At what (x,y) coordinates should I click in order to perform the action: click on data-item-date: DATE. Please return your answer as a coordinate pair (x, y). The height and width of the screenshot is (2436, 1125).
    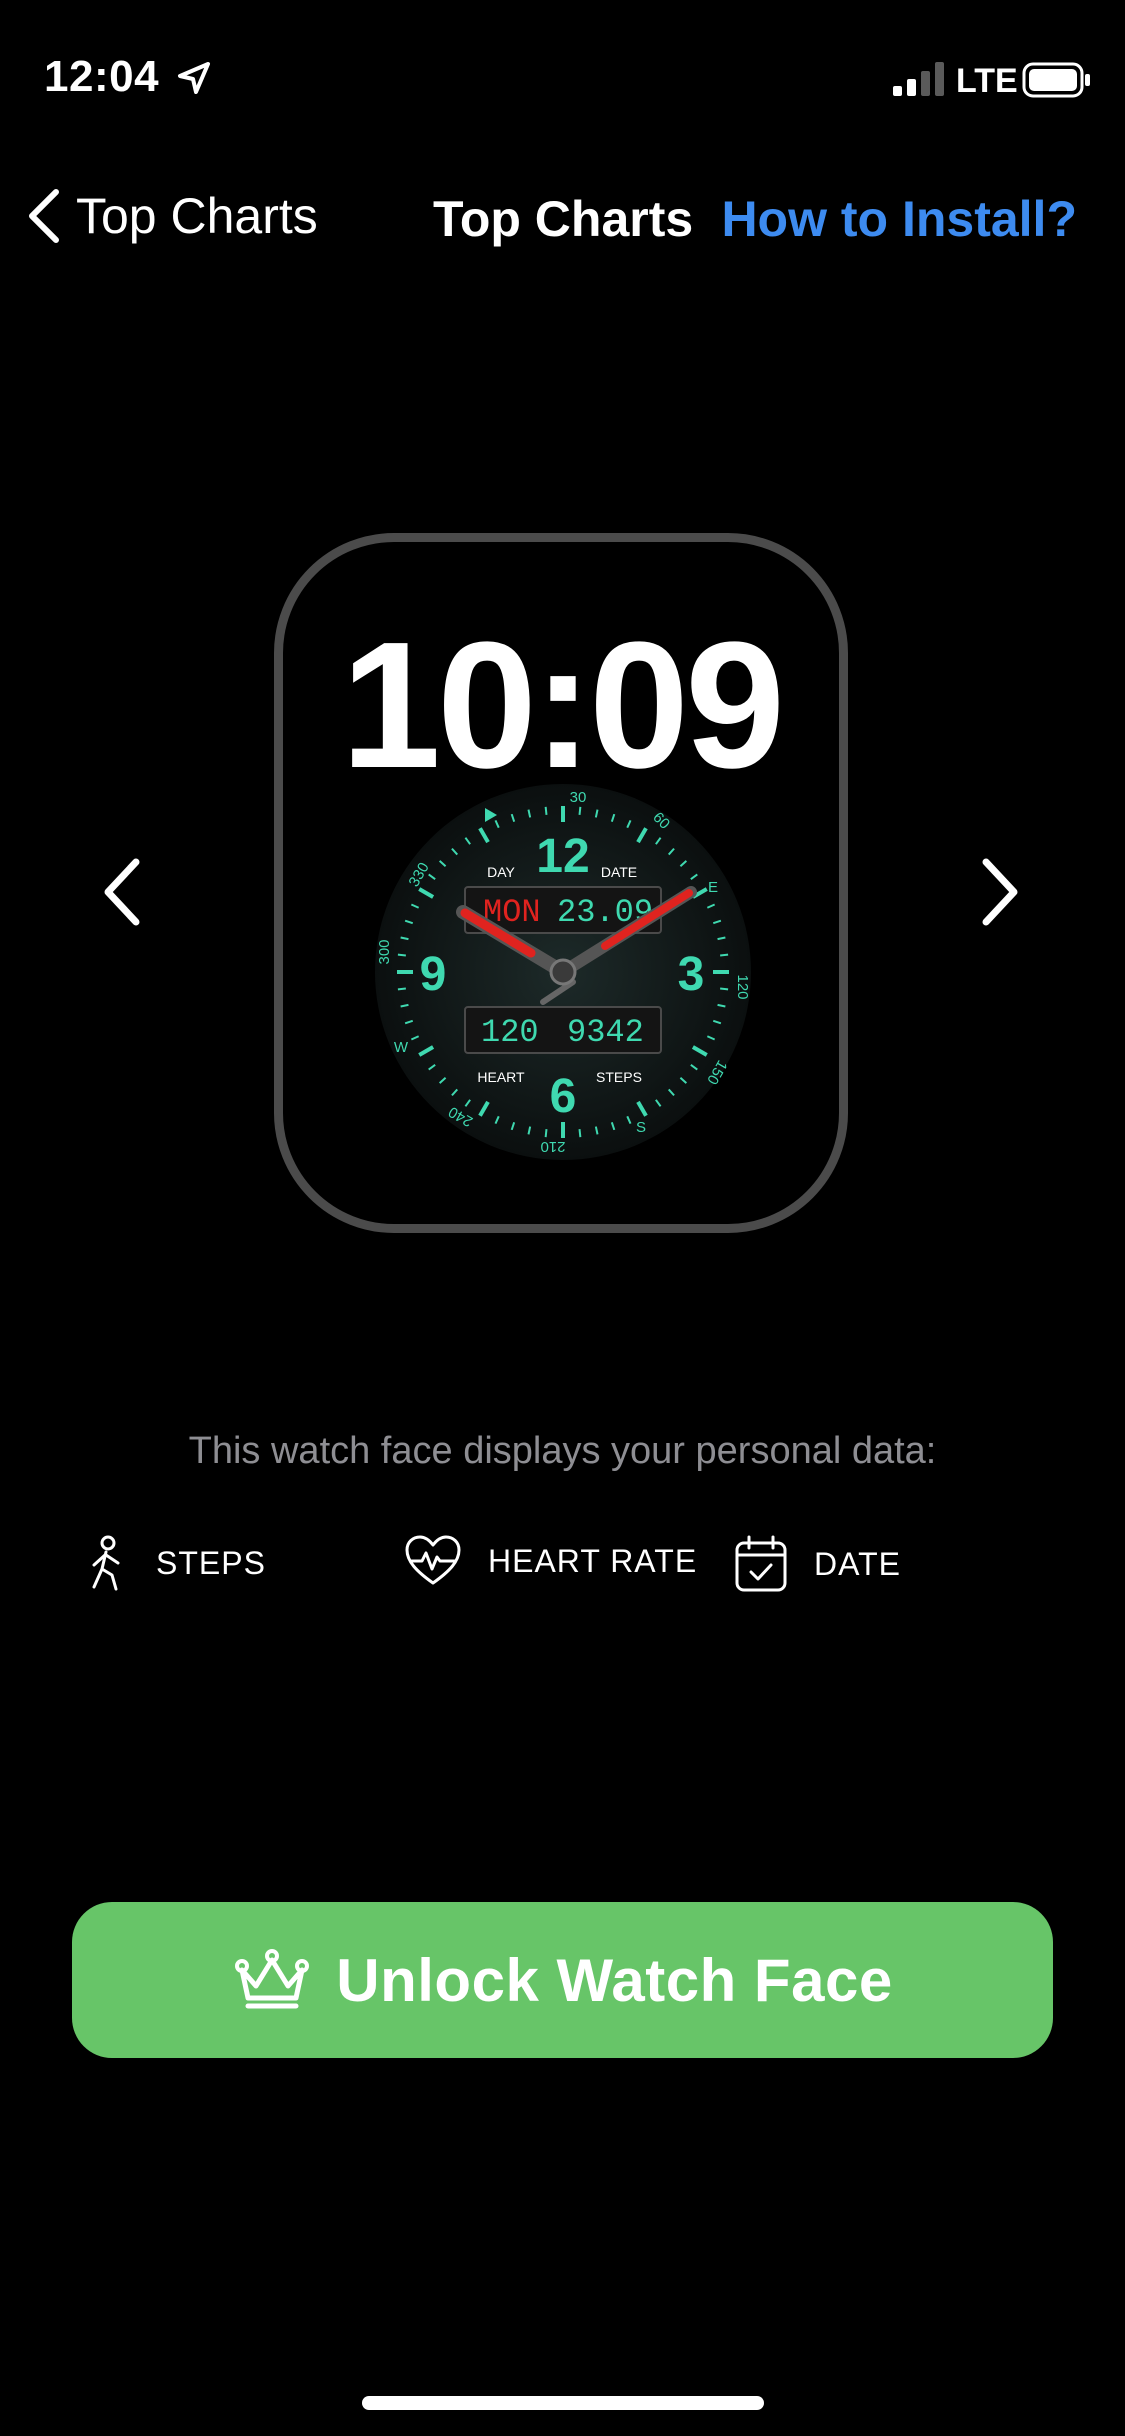
    Looking at the image, I should click on (817, 1564).